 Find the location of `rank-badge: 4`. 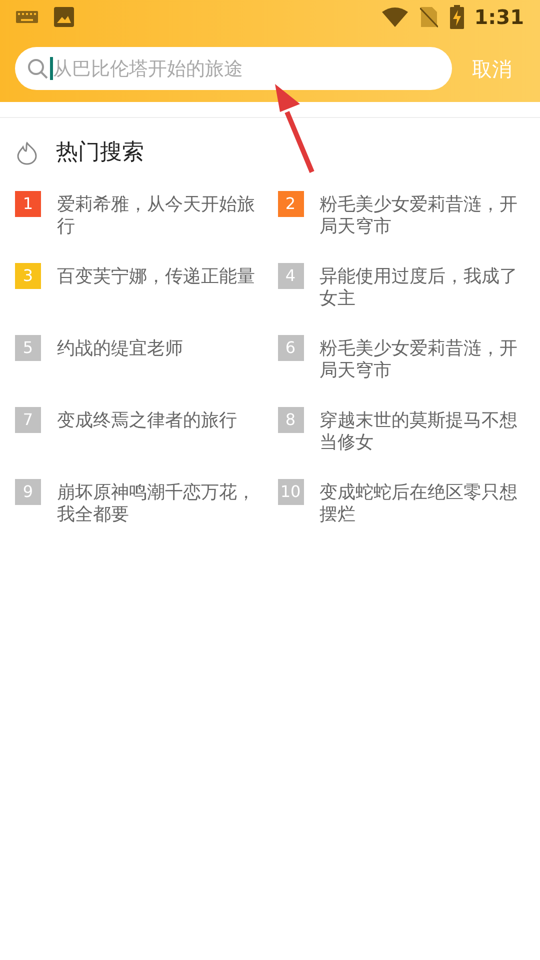

rank-badge: 4 is located at coordinates (291, 276).